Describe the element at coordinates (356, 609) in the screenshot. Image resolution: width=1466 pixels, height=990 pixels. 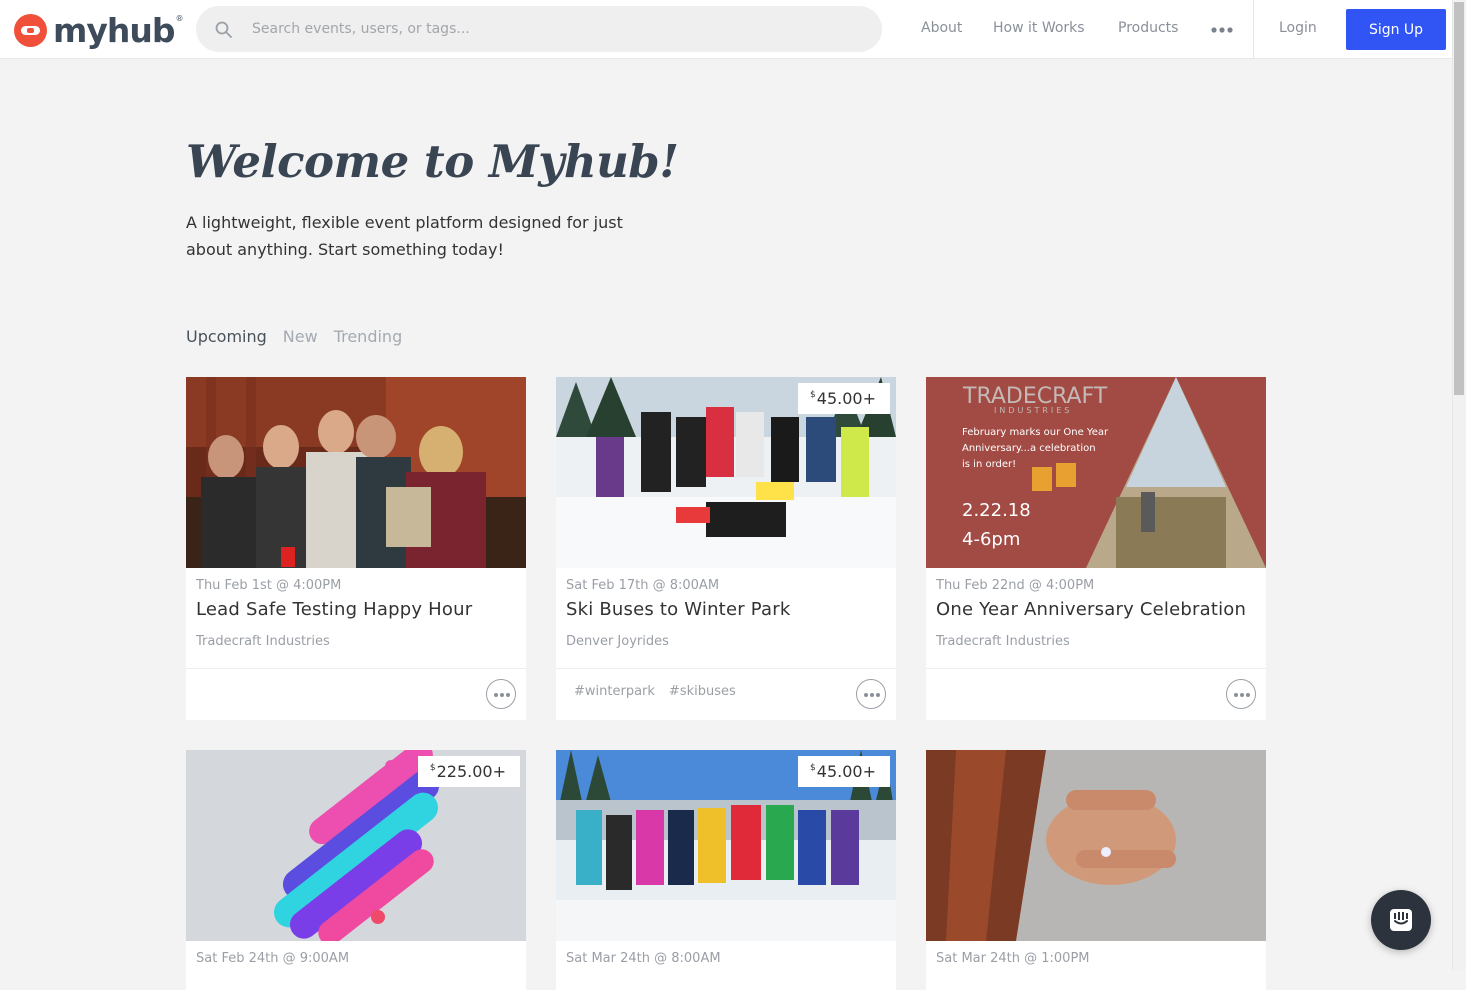
I see `event-title: Lead Safe Testing Happy Hour` at that location.